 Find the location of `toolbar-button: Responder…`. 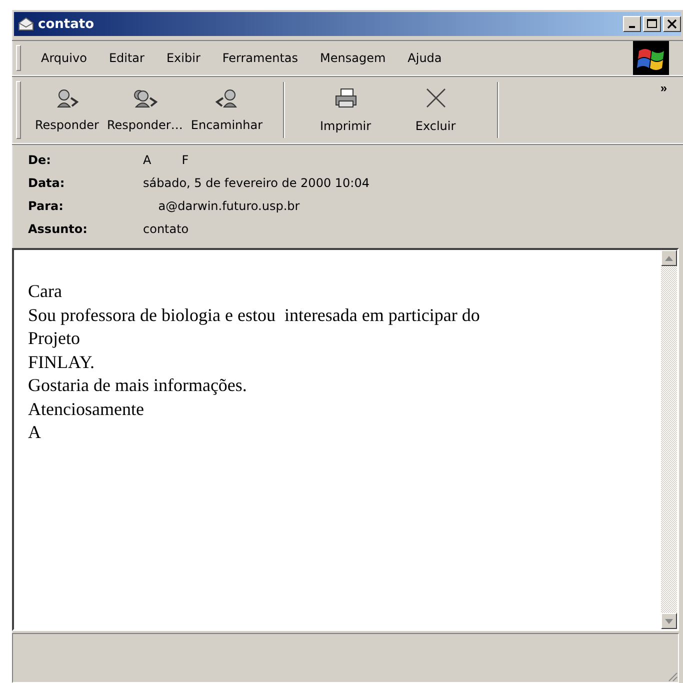

toolbar-button: Responder… is located at coordinates (144, 110).